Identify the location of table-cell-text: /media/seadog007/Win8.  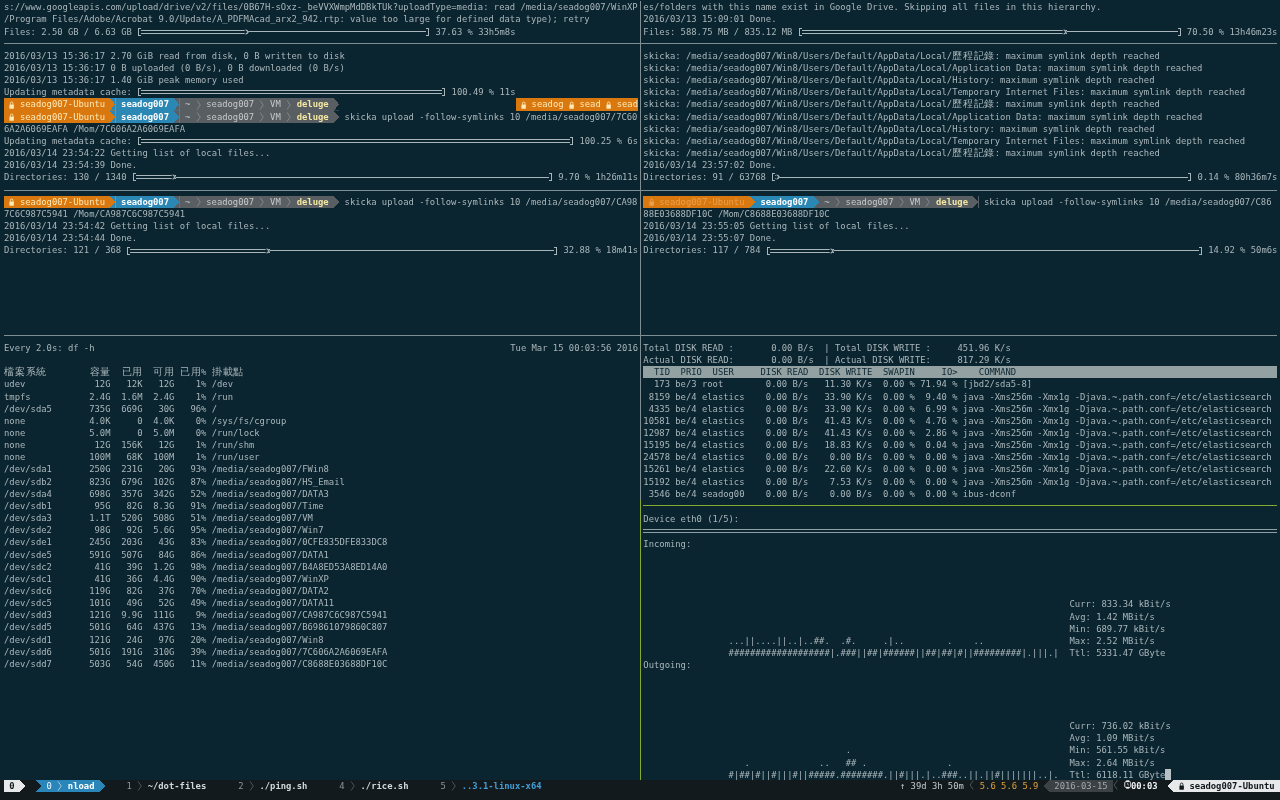
(268, 639).